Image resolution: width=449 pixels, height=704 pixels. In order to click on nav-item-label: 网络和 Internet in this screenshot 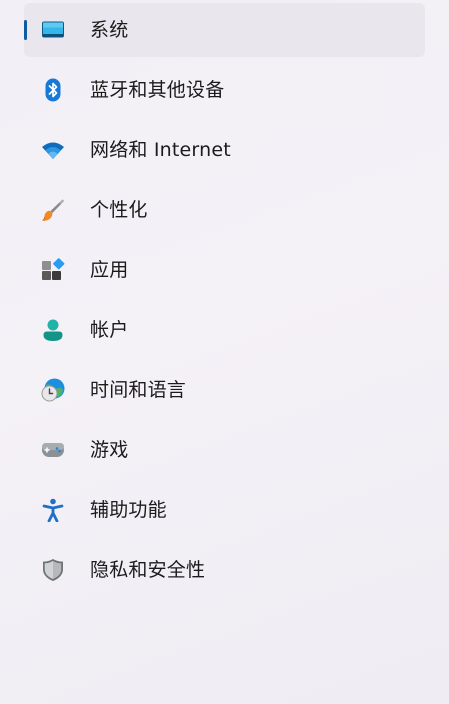, I will do `click(160, 150)`.